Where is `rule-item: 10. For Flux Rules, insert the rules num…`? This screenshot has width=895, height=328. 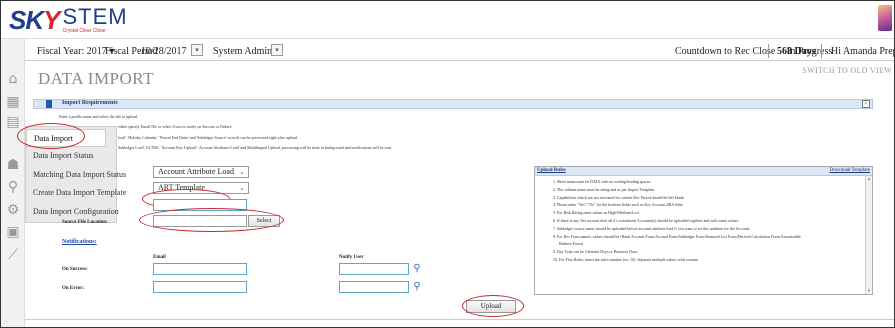 rule-item: 10. For Flux Rules, insert the rules num… is located at coordinates (626, 259).